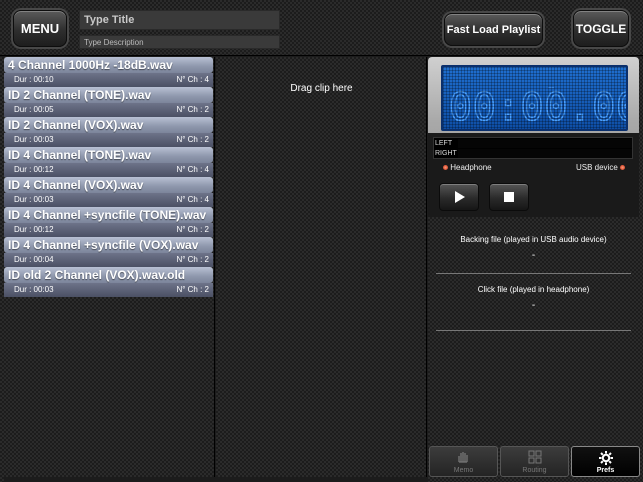 The height and width of the screenshot is (482, 643). What do you see at coordinates (321, 88) in the screenshot?
I see `drag-clip-label: Drag clip here` at bounding box center [321, 88].